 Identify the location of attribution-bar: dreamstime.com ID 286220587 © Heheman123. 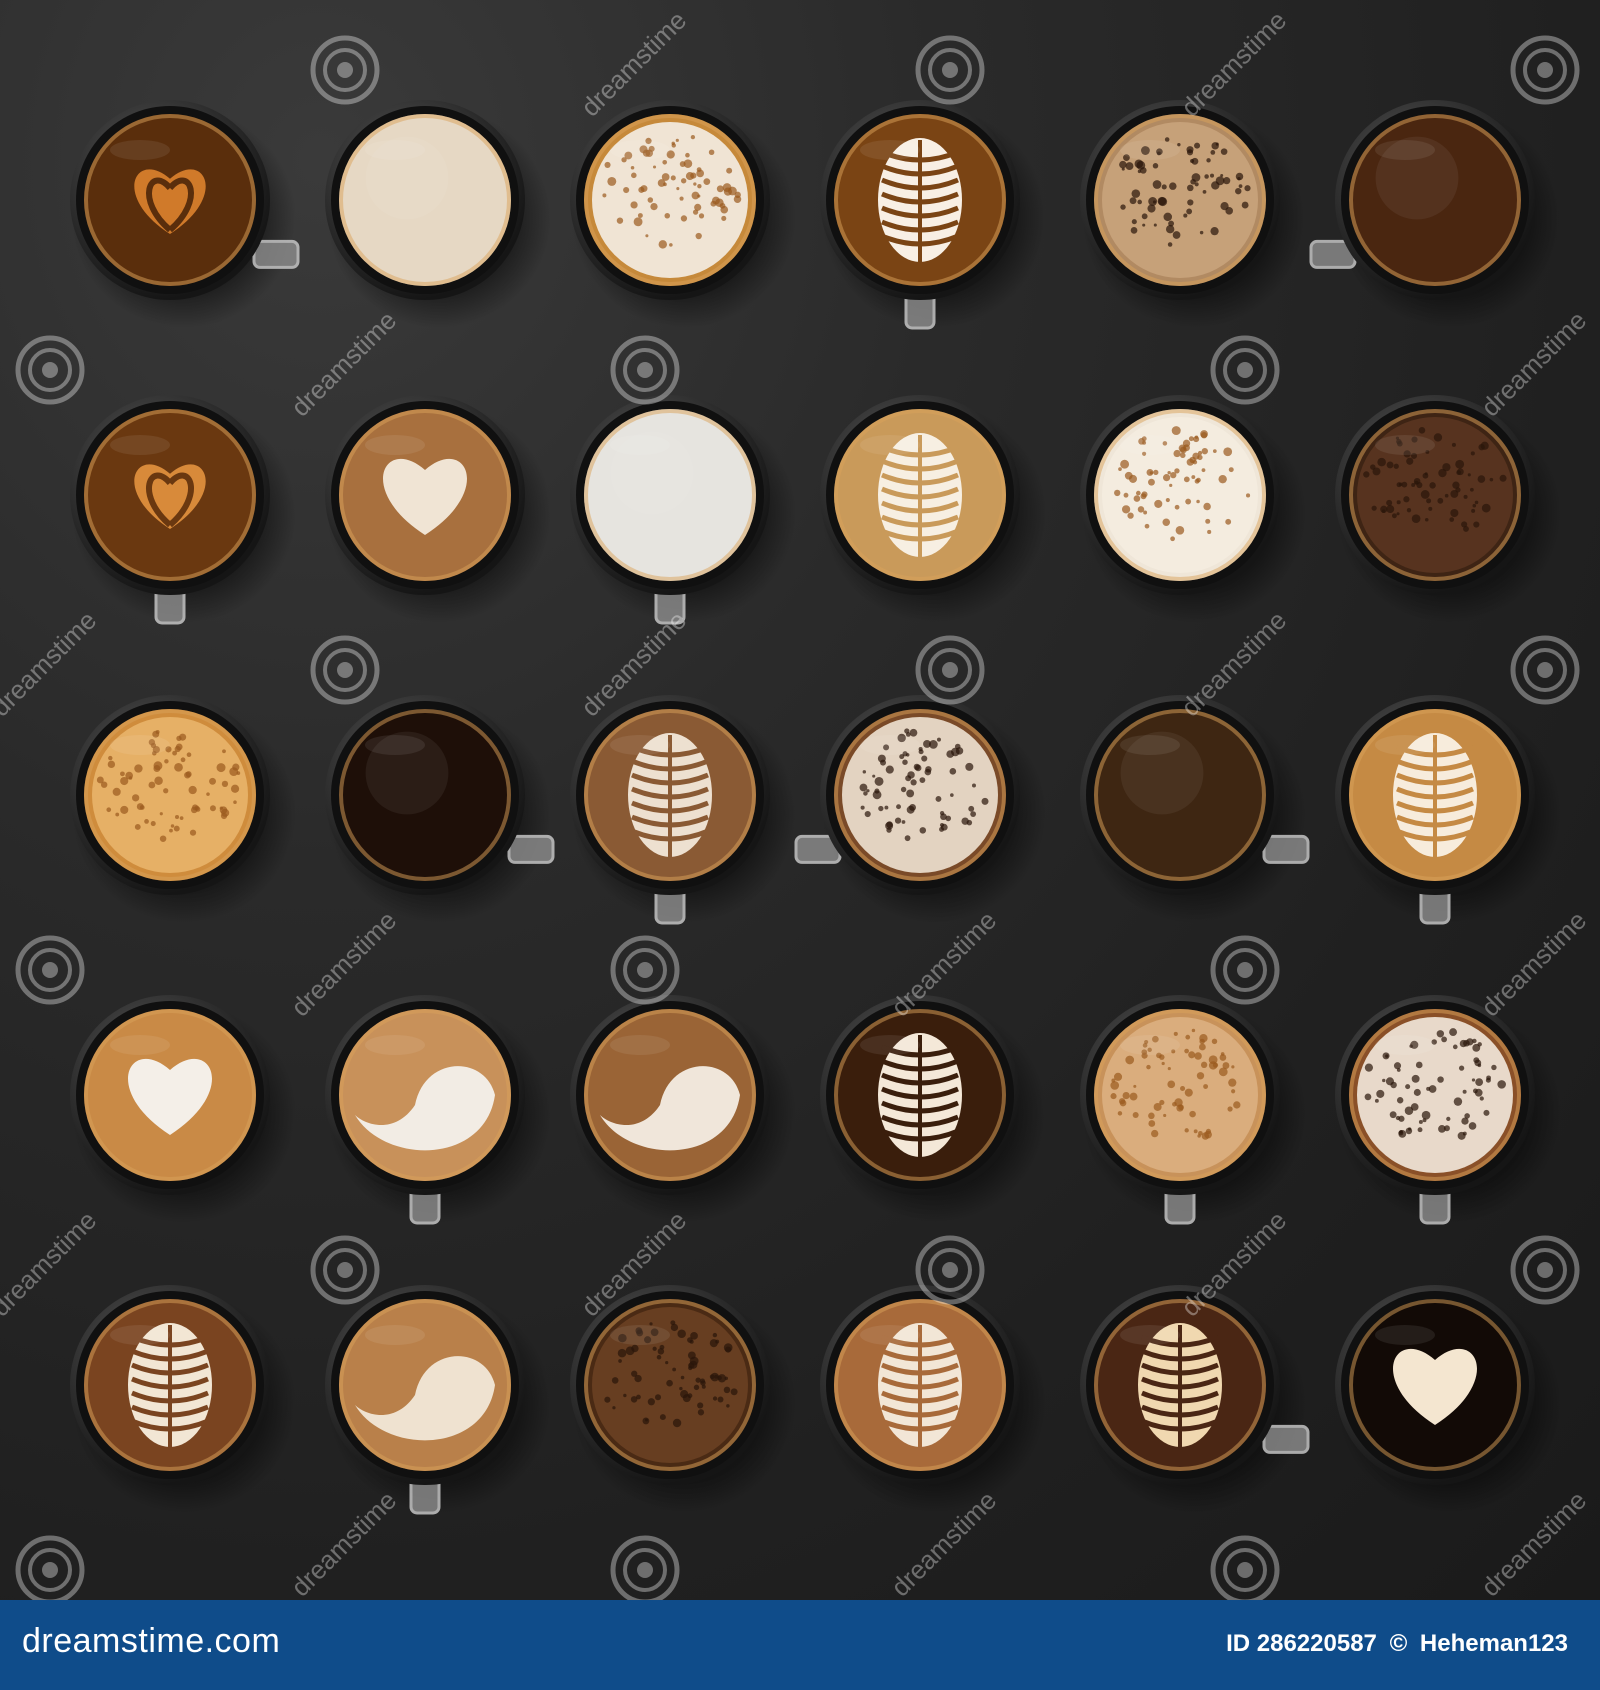
(800, 1645).